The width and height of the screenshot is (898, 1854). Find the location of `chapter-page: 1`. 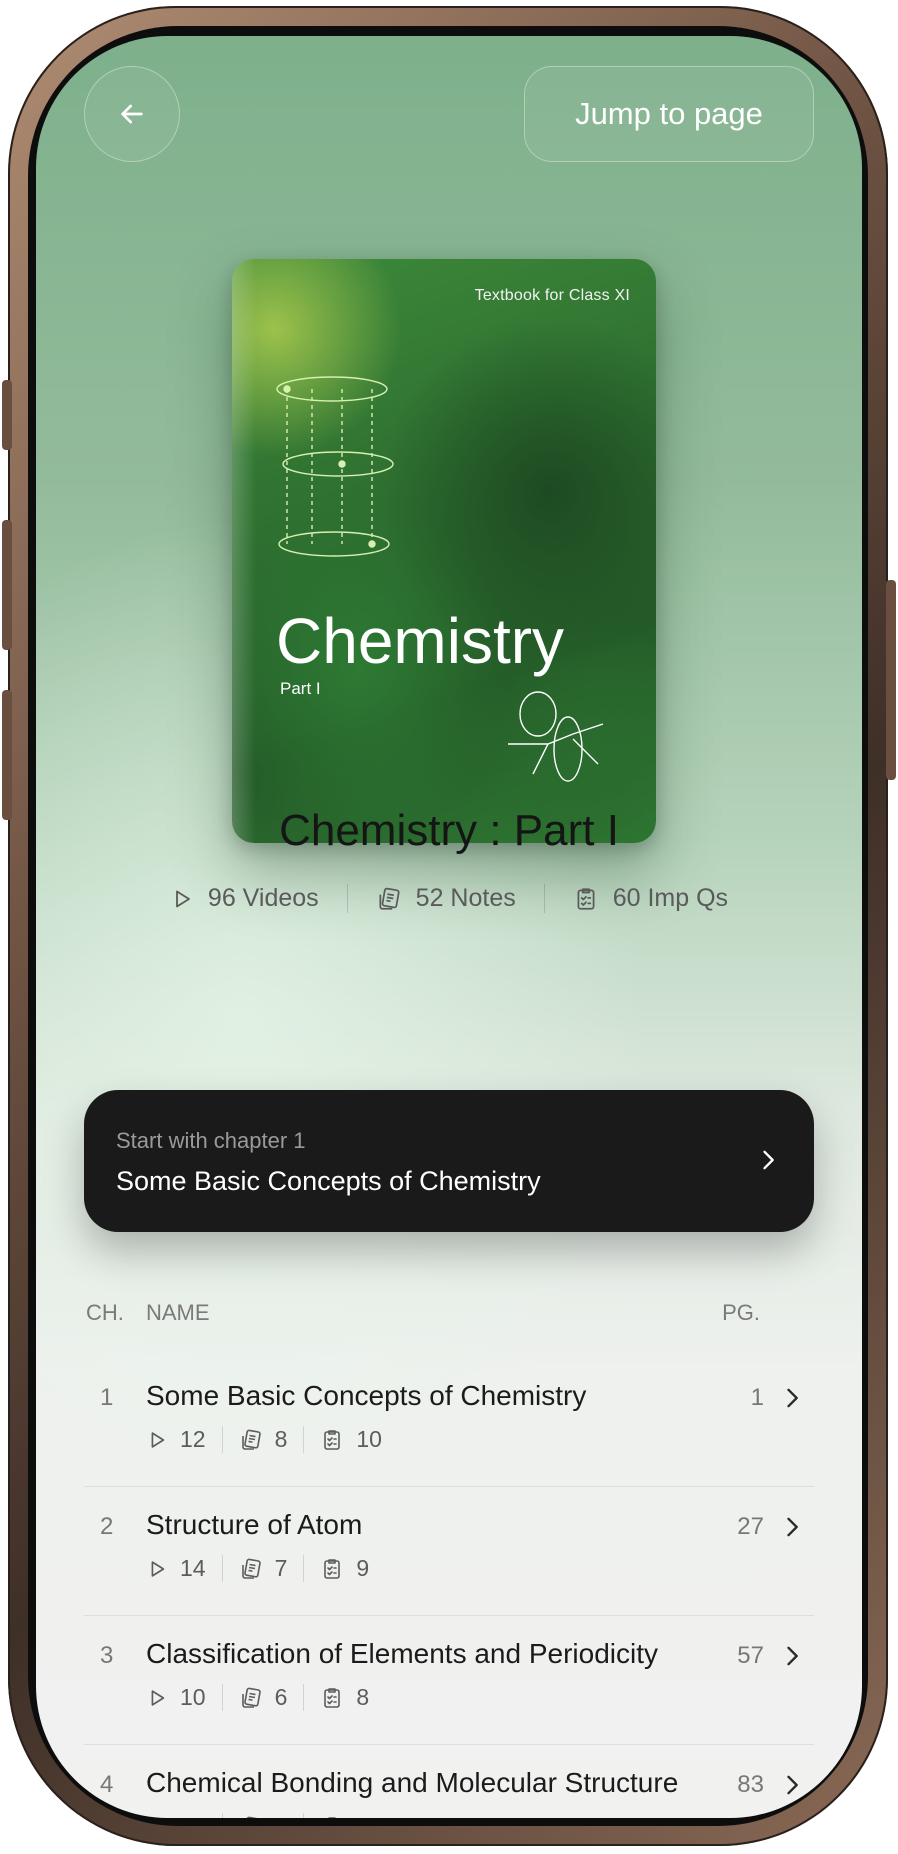

chapter-page: 1 is located at coordinates (757, 1397).